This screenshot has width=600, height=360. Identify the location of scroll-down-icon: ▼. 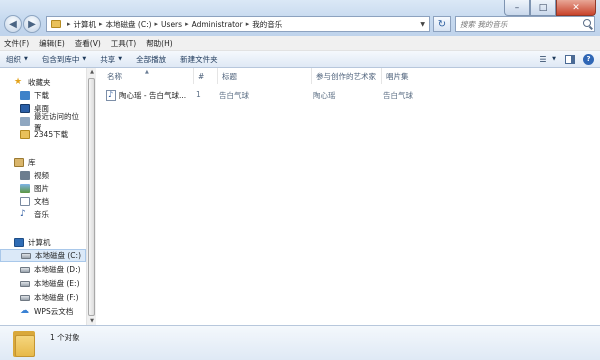
(92, 321).